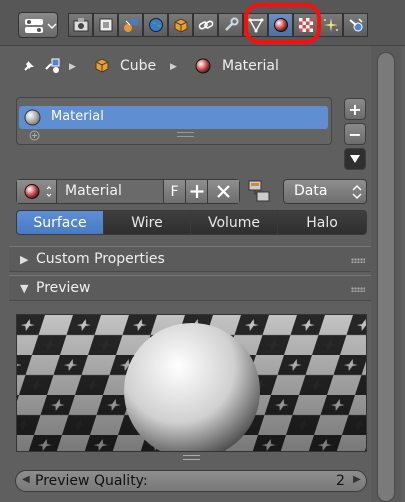 This screenshot has height=502, width=405. I want to click on browse-material-button, so click(37, 191).